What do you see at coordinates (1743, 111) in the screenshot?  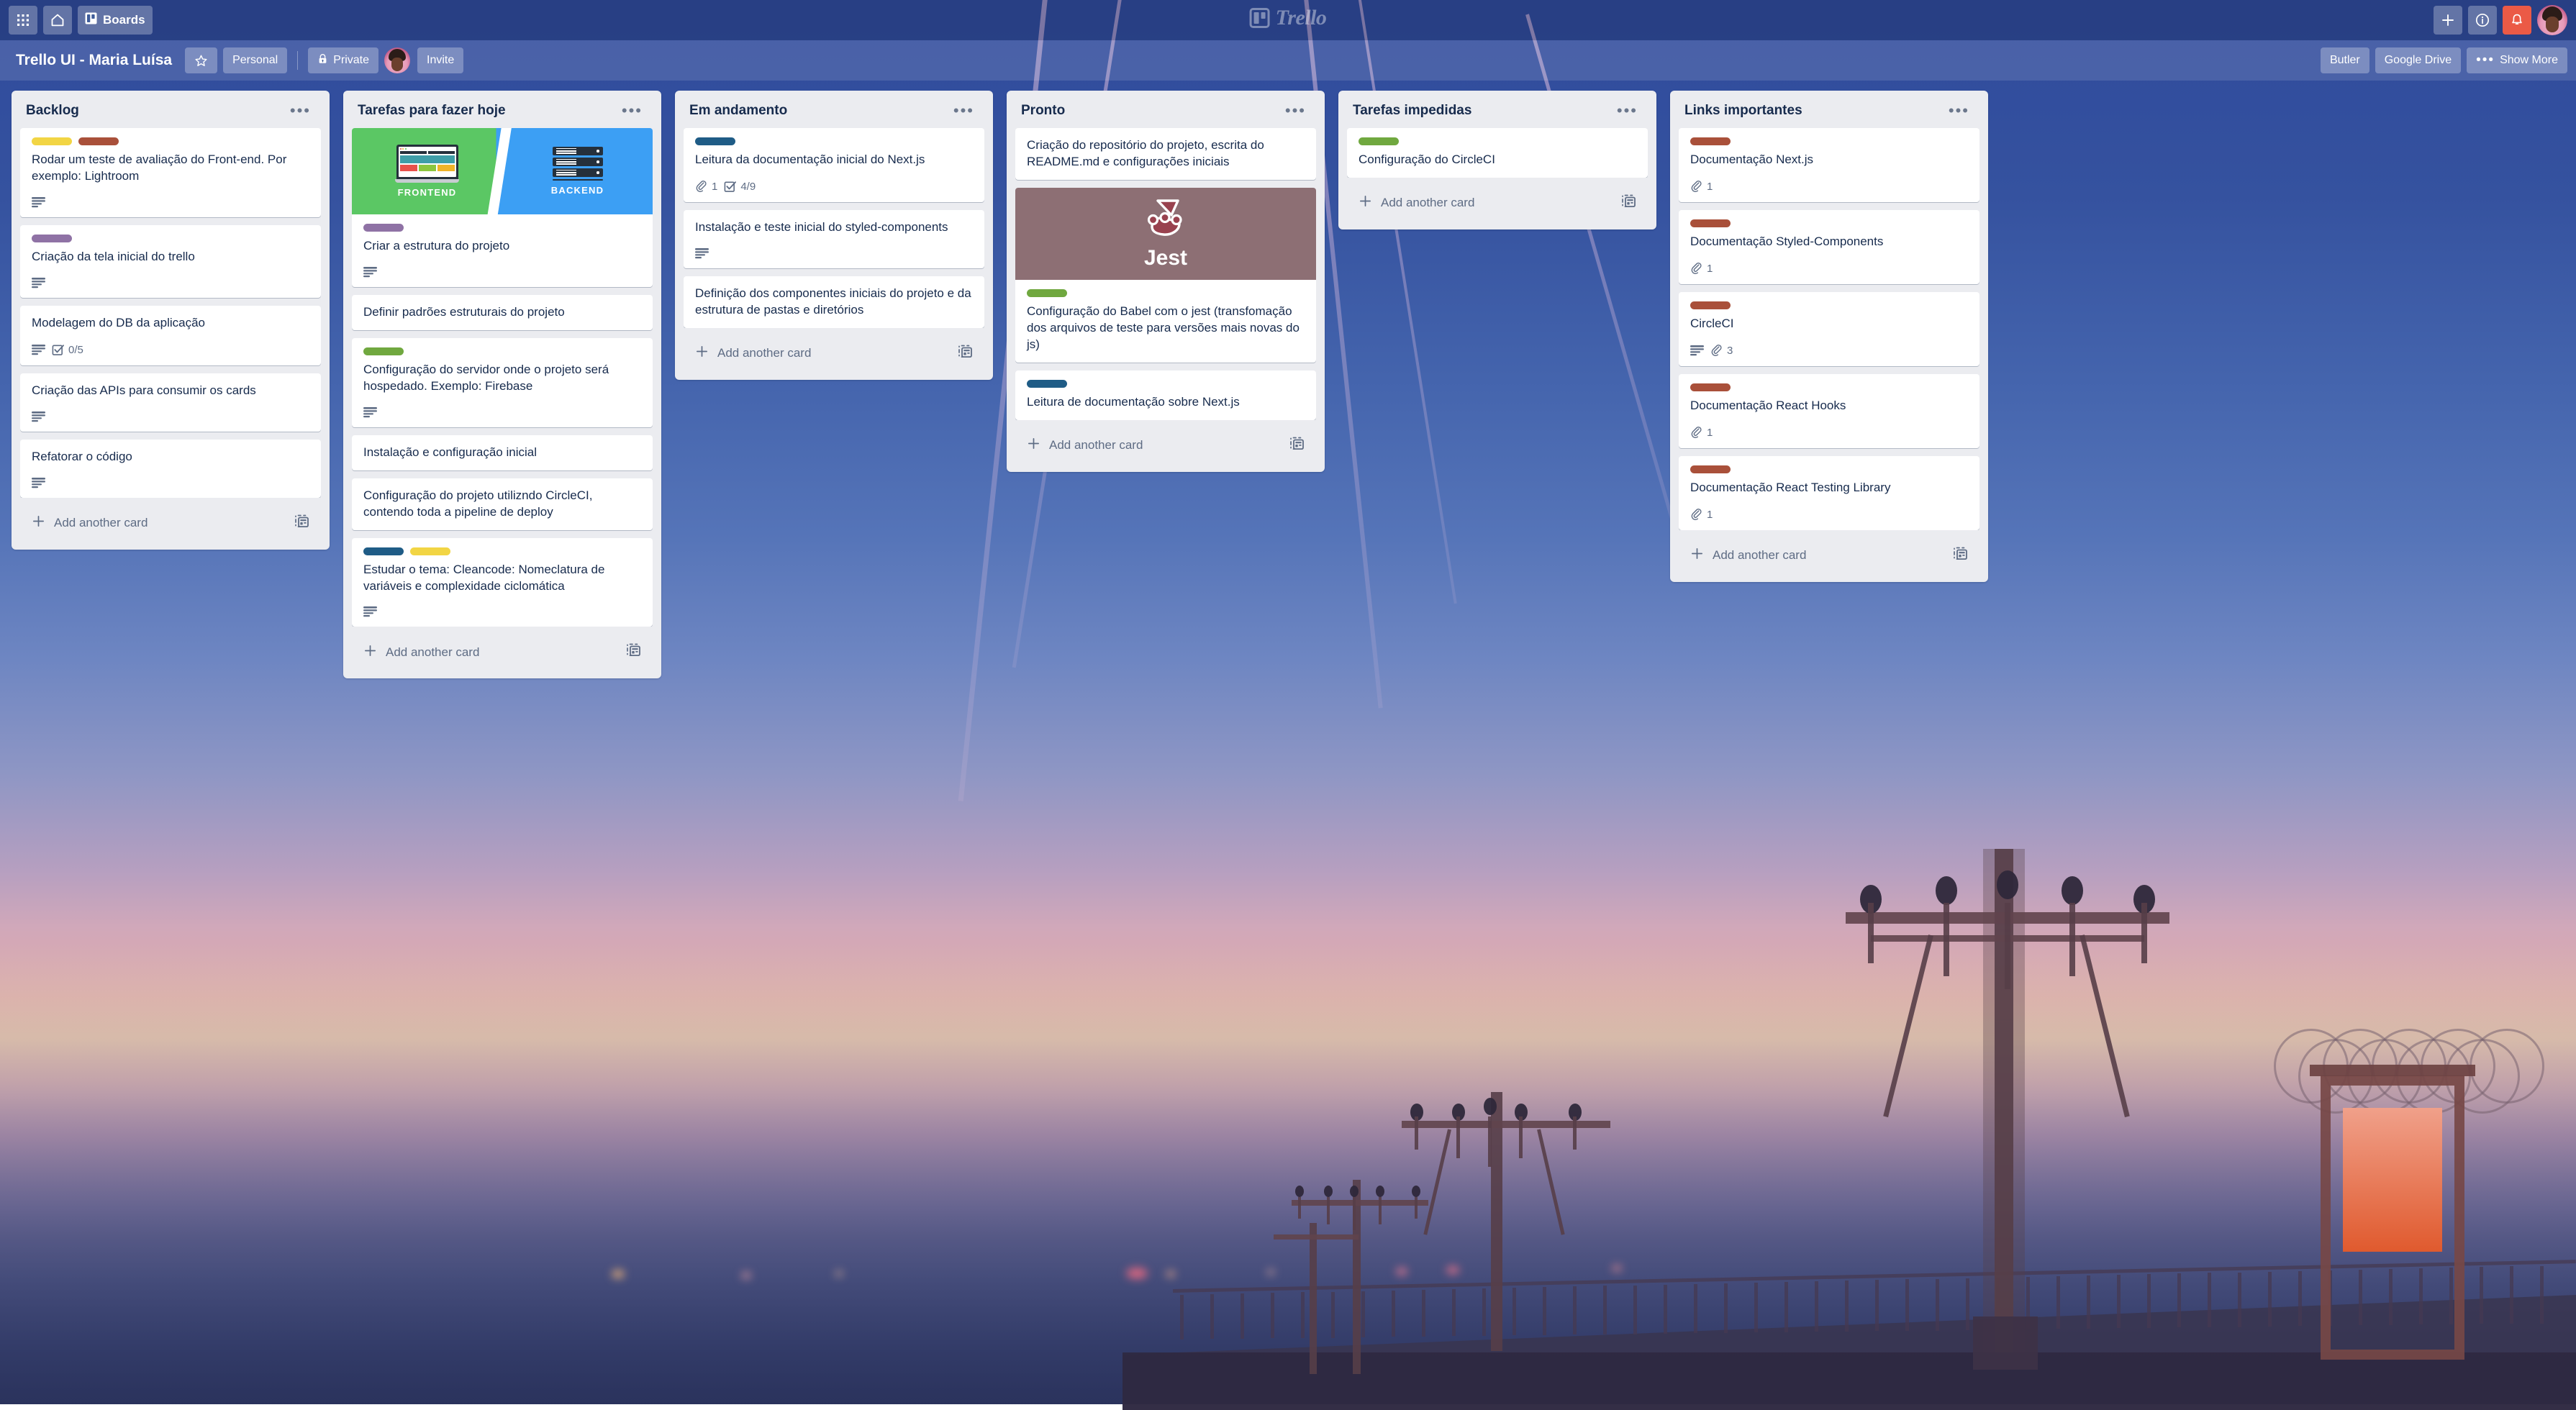 I see `list-title: Links importantes` at bounding box center [1743, 111].